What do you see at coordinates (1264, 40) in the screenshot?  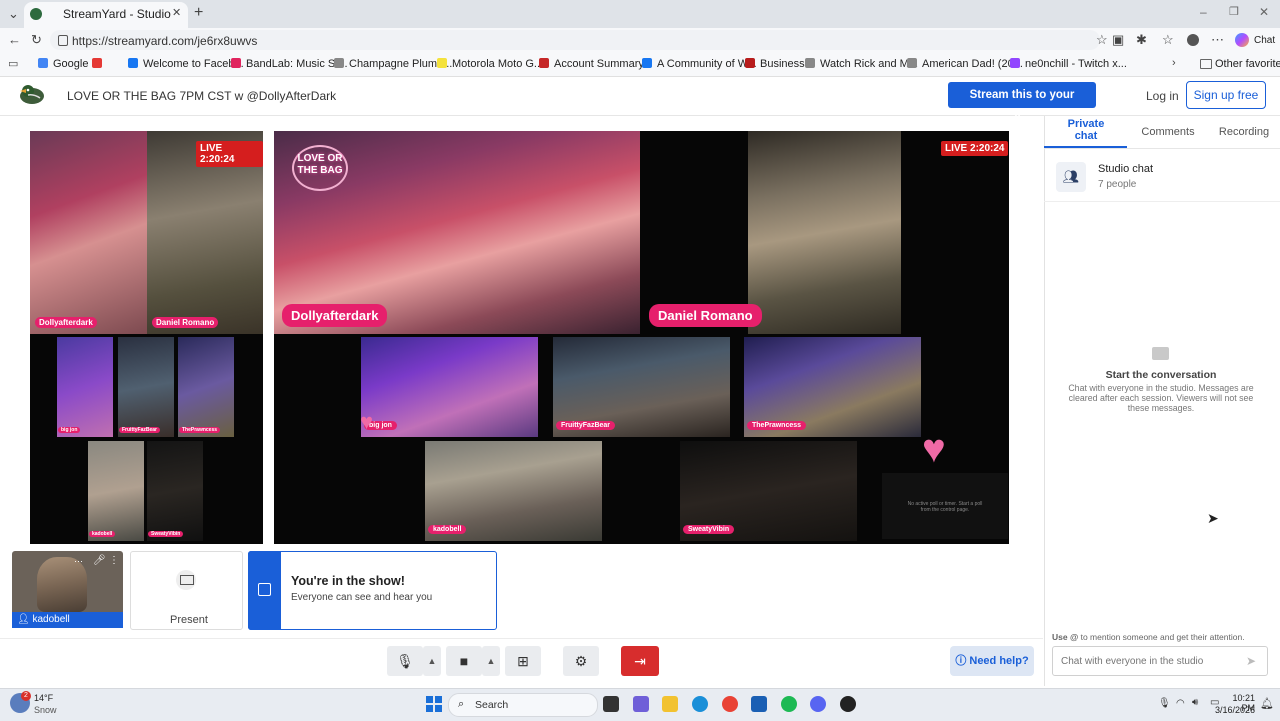 I see `chat-label: Chat` at bounding box center [1264, 40].